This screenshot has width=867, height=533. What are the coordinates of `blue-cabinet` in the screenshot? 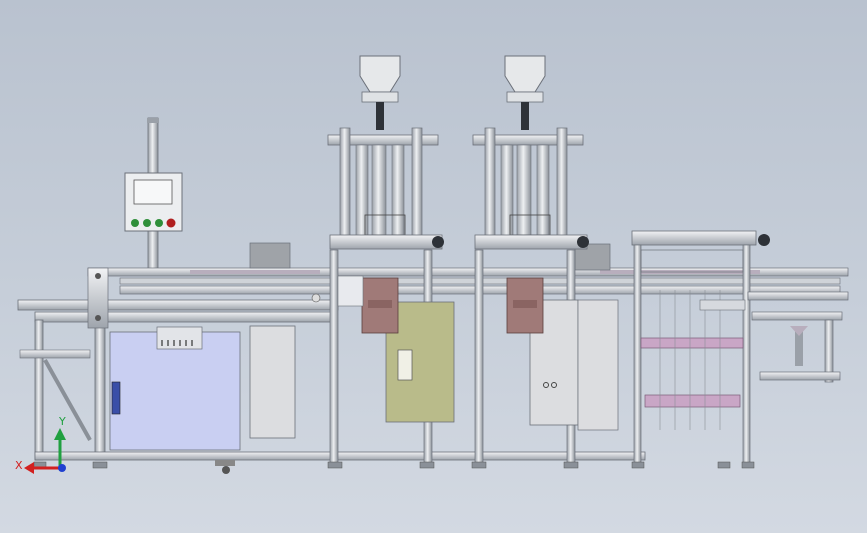 It's located at (175, 391).